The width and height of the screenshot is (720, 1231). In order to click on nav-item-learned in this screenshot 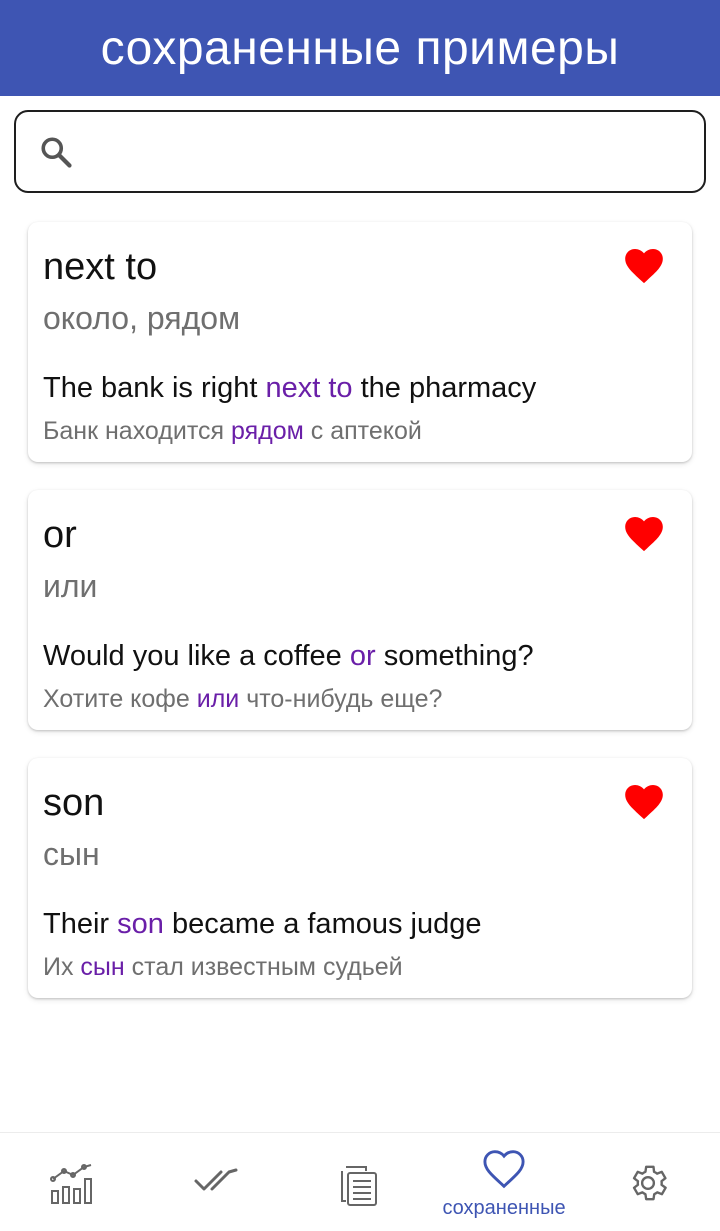, I will do `click(216, 1182)`.